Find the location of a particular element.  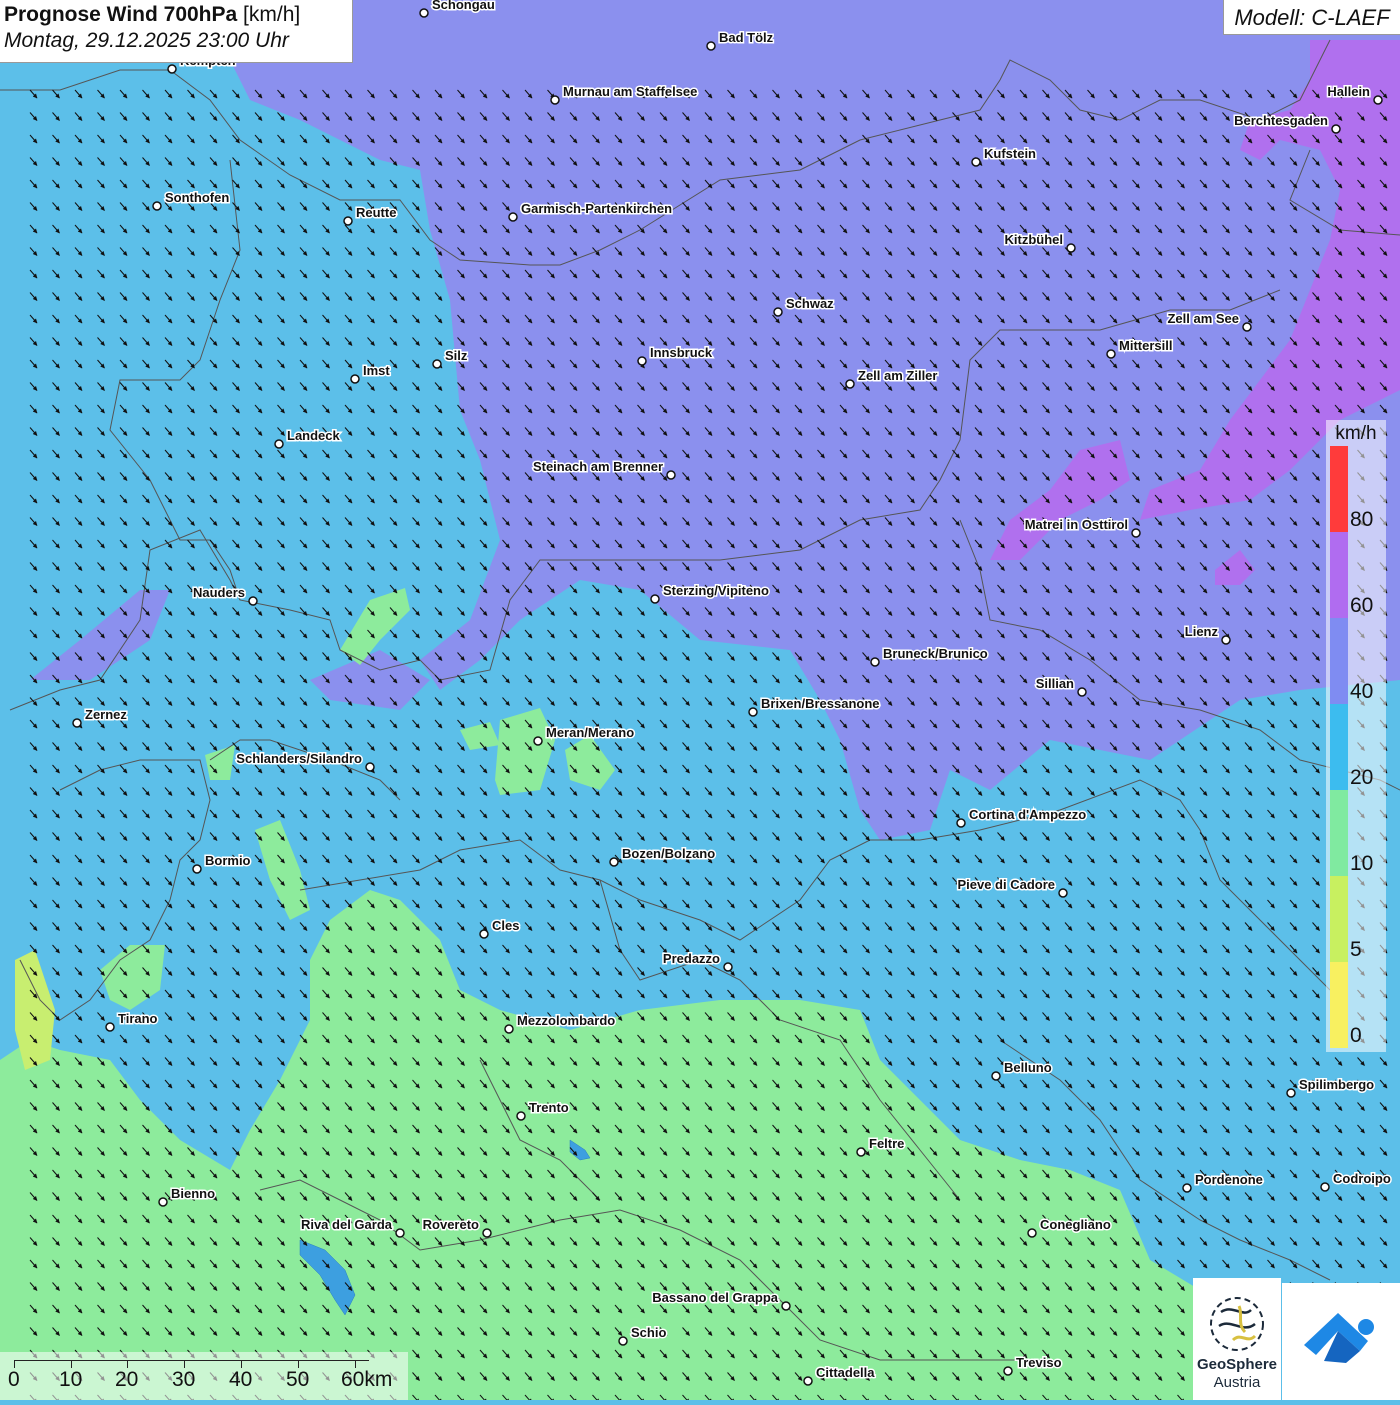

city-label: Bassano del Grappa is located at coordinates (715, 1297).